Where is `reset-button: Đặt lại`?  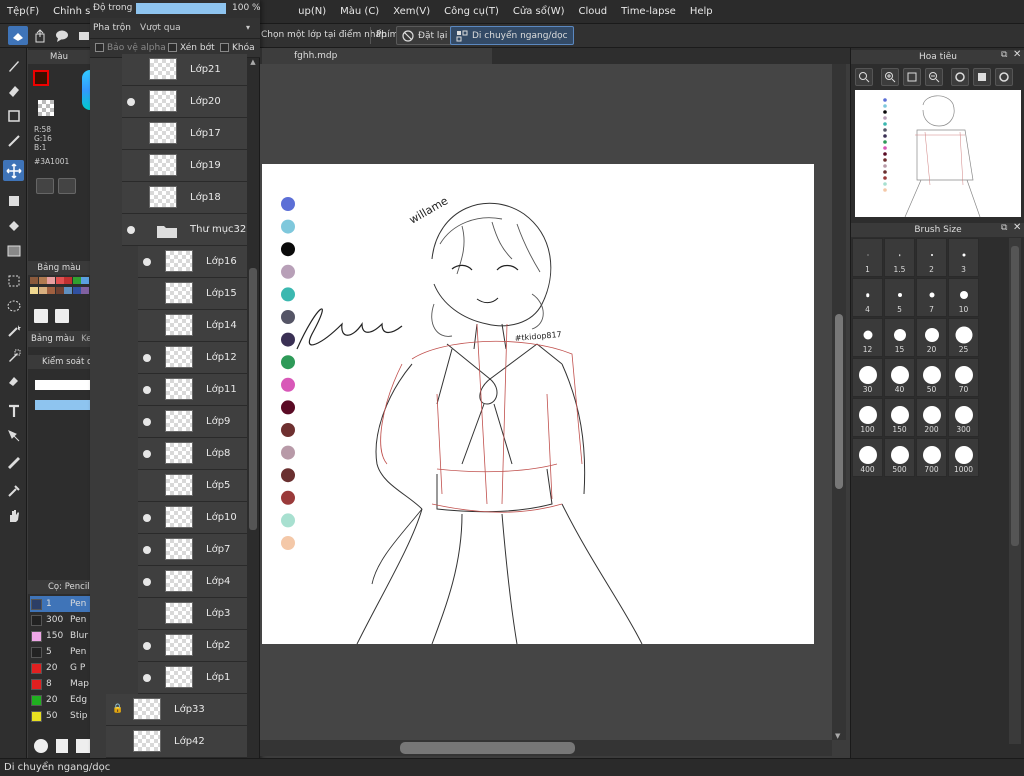
reset-button: Đặt lại is located at coordinates (425, 35).